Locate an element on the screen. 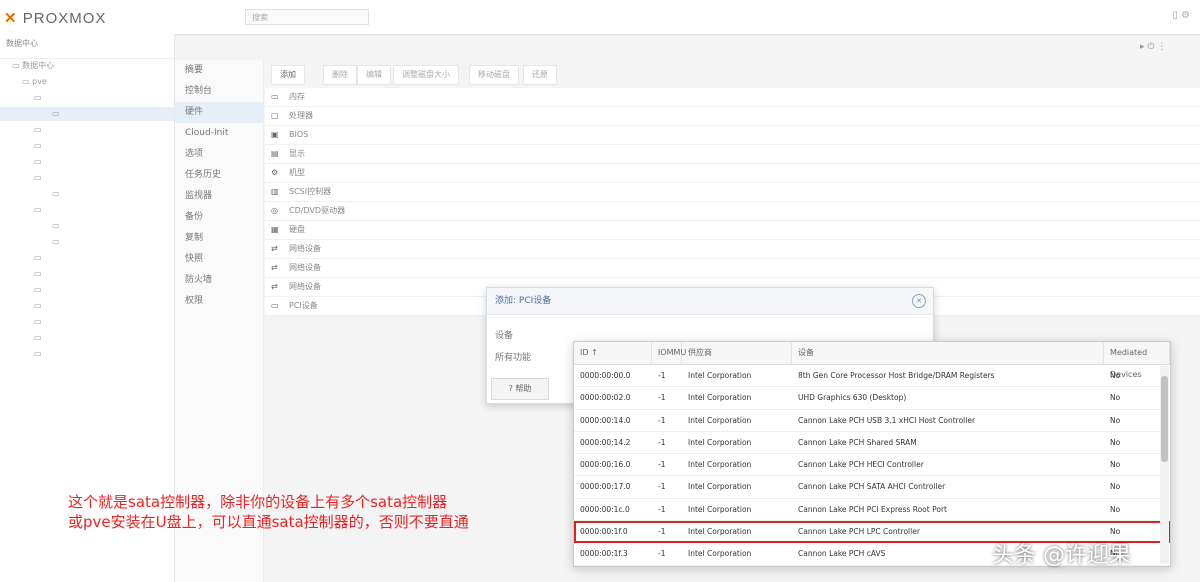 This screenshot has height=582, width=1200. hardware-row: ▢ 处理器 is located at coordinates (732, 116).